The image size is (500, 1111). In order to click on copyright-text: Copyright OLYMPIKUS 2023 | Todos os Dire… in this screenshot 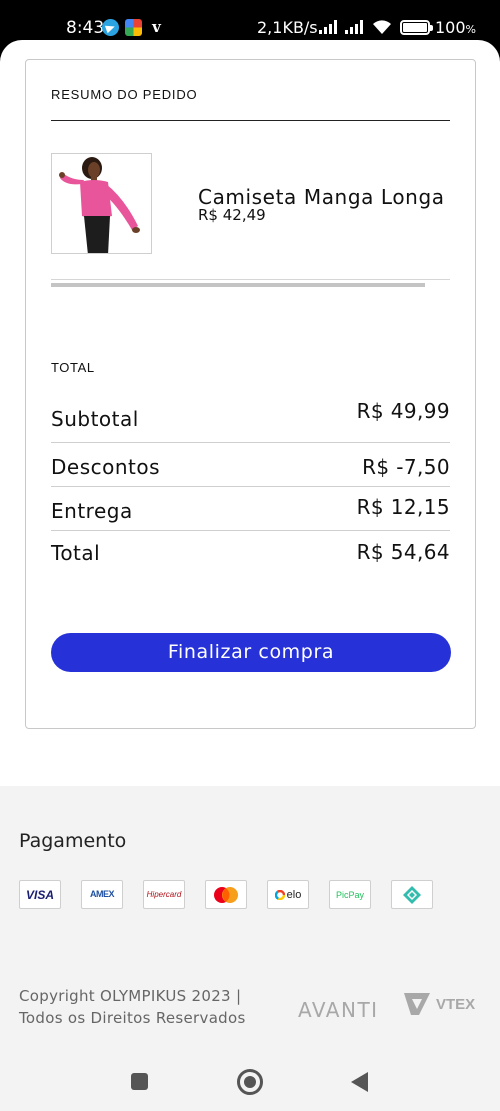, I will do `click(132, 1007)`.